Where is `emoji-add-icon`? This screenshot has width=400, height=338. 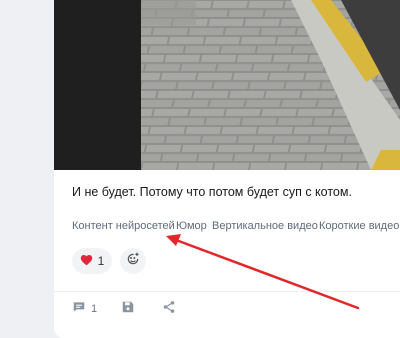
emoji-add-icon is located at coordinates (133, 261).